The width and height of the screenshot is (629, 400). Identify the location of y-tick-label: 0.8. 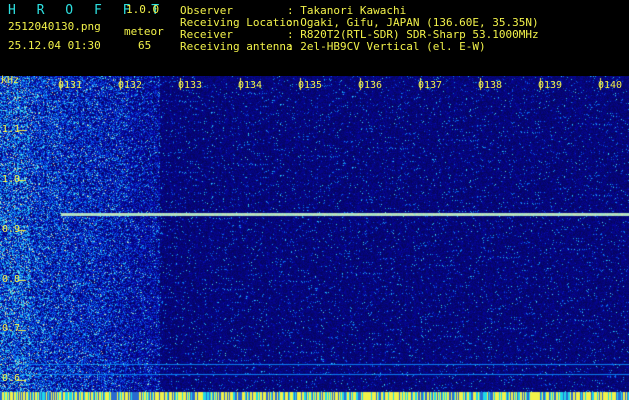
(11, 279).